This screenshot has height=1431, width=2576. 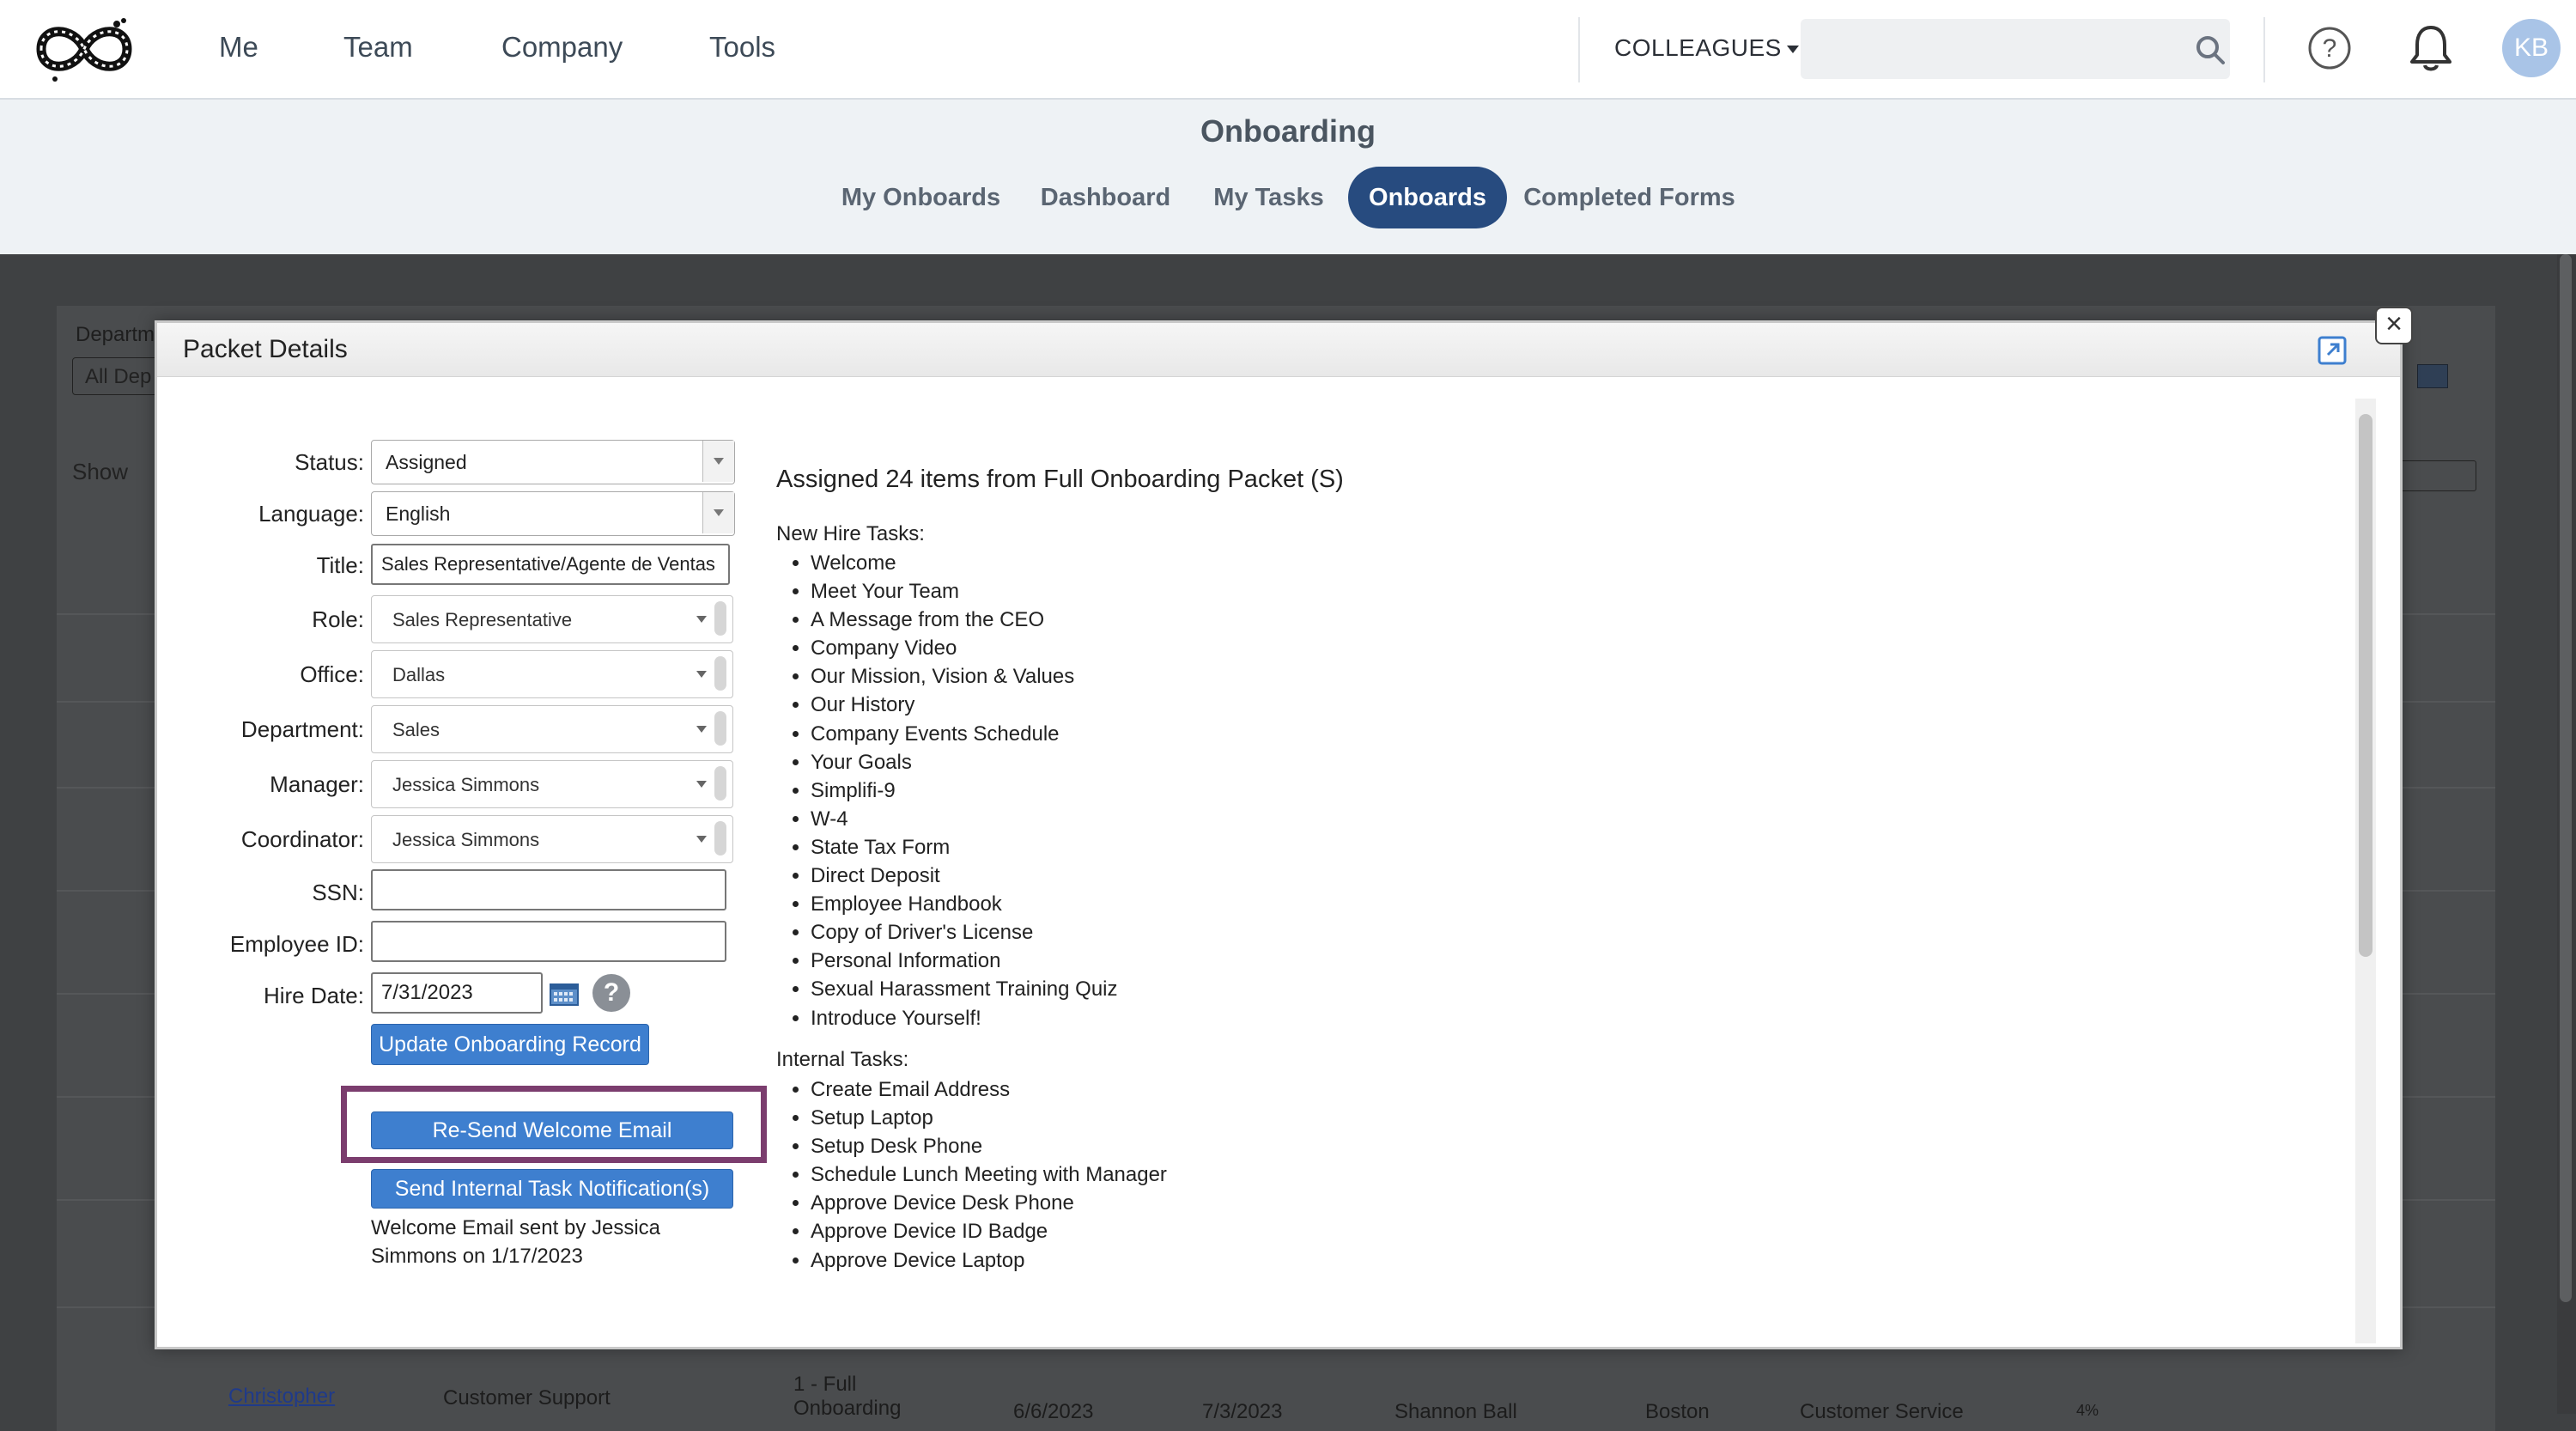 What do you see at coordinates (510, 1044) in the screenshot?
I see `update-onboarding-record-button: Update Onboarding Record` at bounding box center [510, 1044].